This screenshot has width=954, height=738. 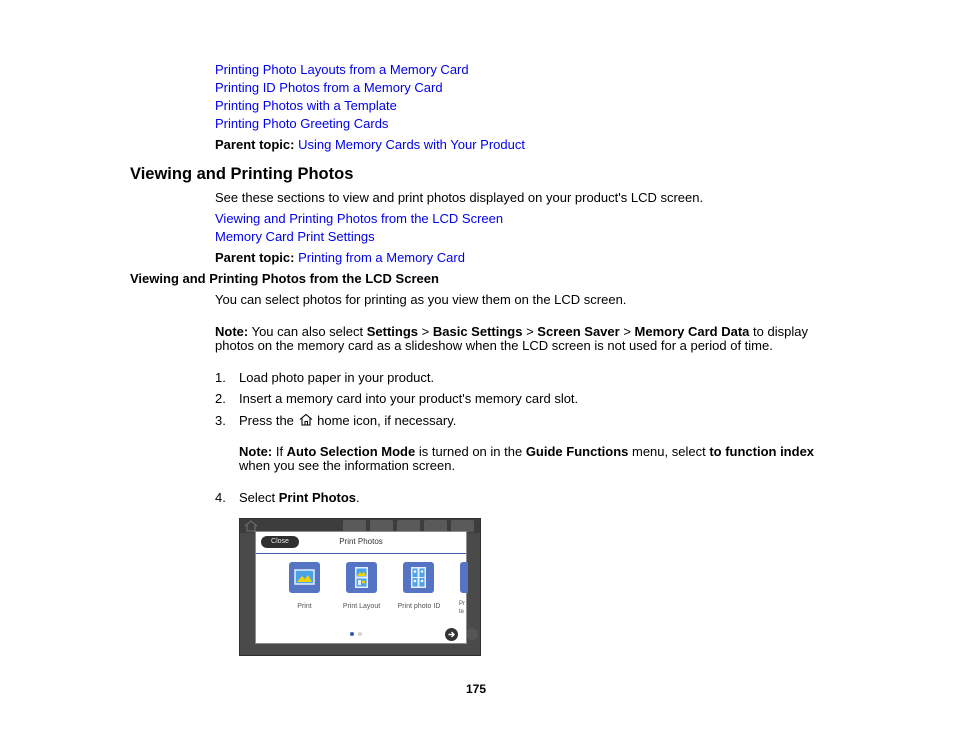 What do you see at coordinates (220, 497) in the screenshot?
I see `step-number: 4.` at bounding box center [220, 497].